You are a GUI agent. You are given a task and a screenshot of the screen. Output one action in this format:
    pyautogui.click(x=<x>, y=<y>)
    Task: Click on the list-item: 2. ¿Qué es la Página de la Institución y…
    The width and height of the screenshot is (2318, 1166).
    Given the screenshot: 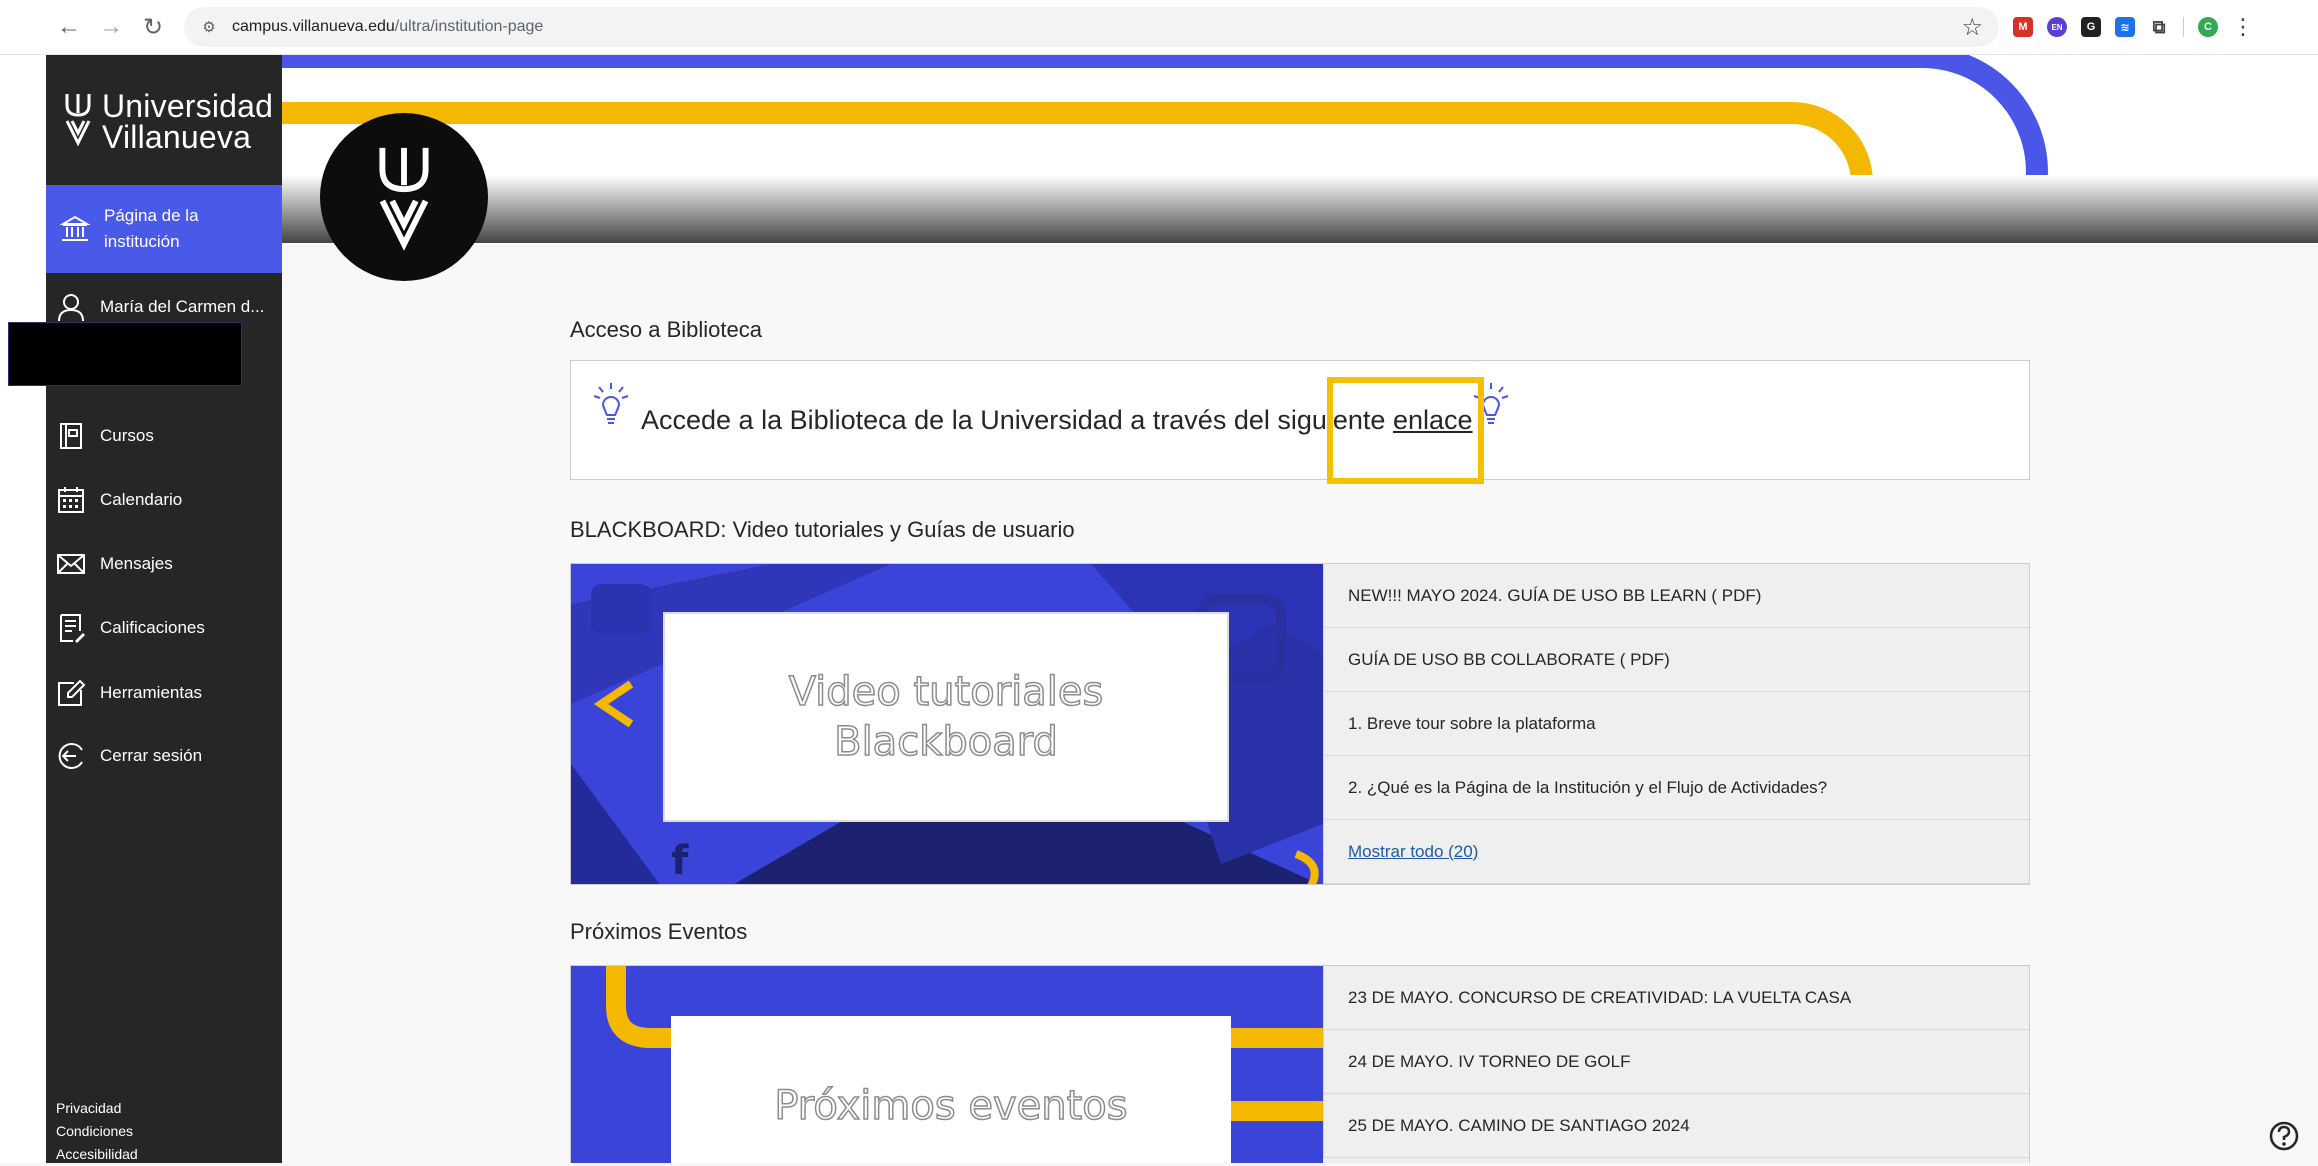 What is the action you would take?
    pyautogui.click(x=1676, y=788)
    